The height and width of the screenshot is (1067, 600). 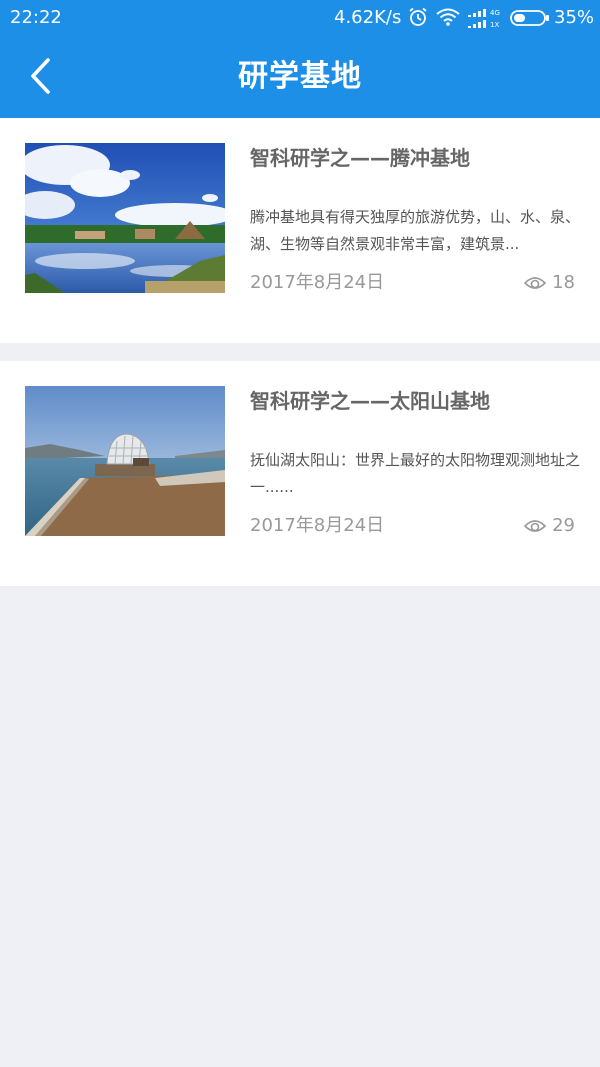 I want to click on article-title: 智科研学之——太阳山基地, so click(x=370, y=401).